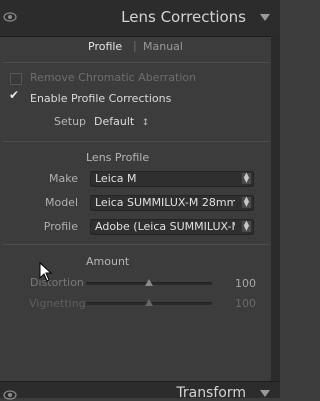 This screenshot has height=401, width=320. Describe the element at coordinates (46, 272) in the screenshot. I see `mouse-cursor-icon` at that location.